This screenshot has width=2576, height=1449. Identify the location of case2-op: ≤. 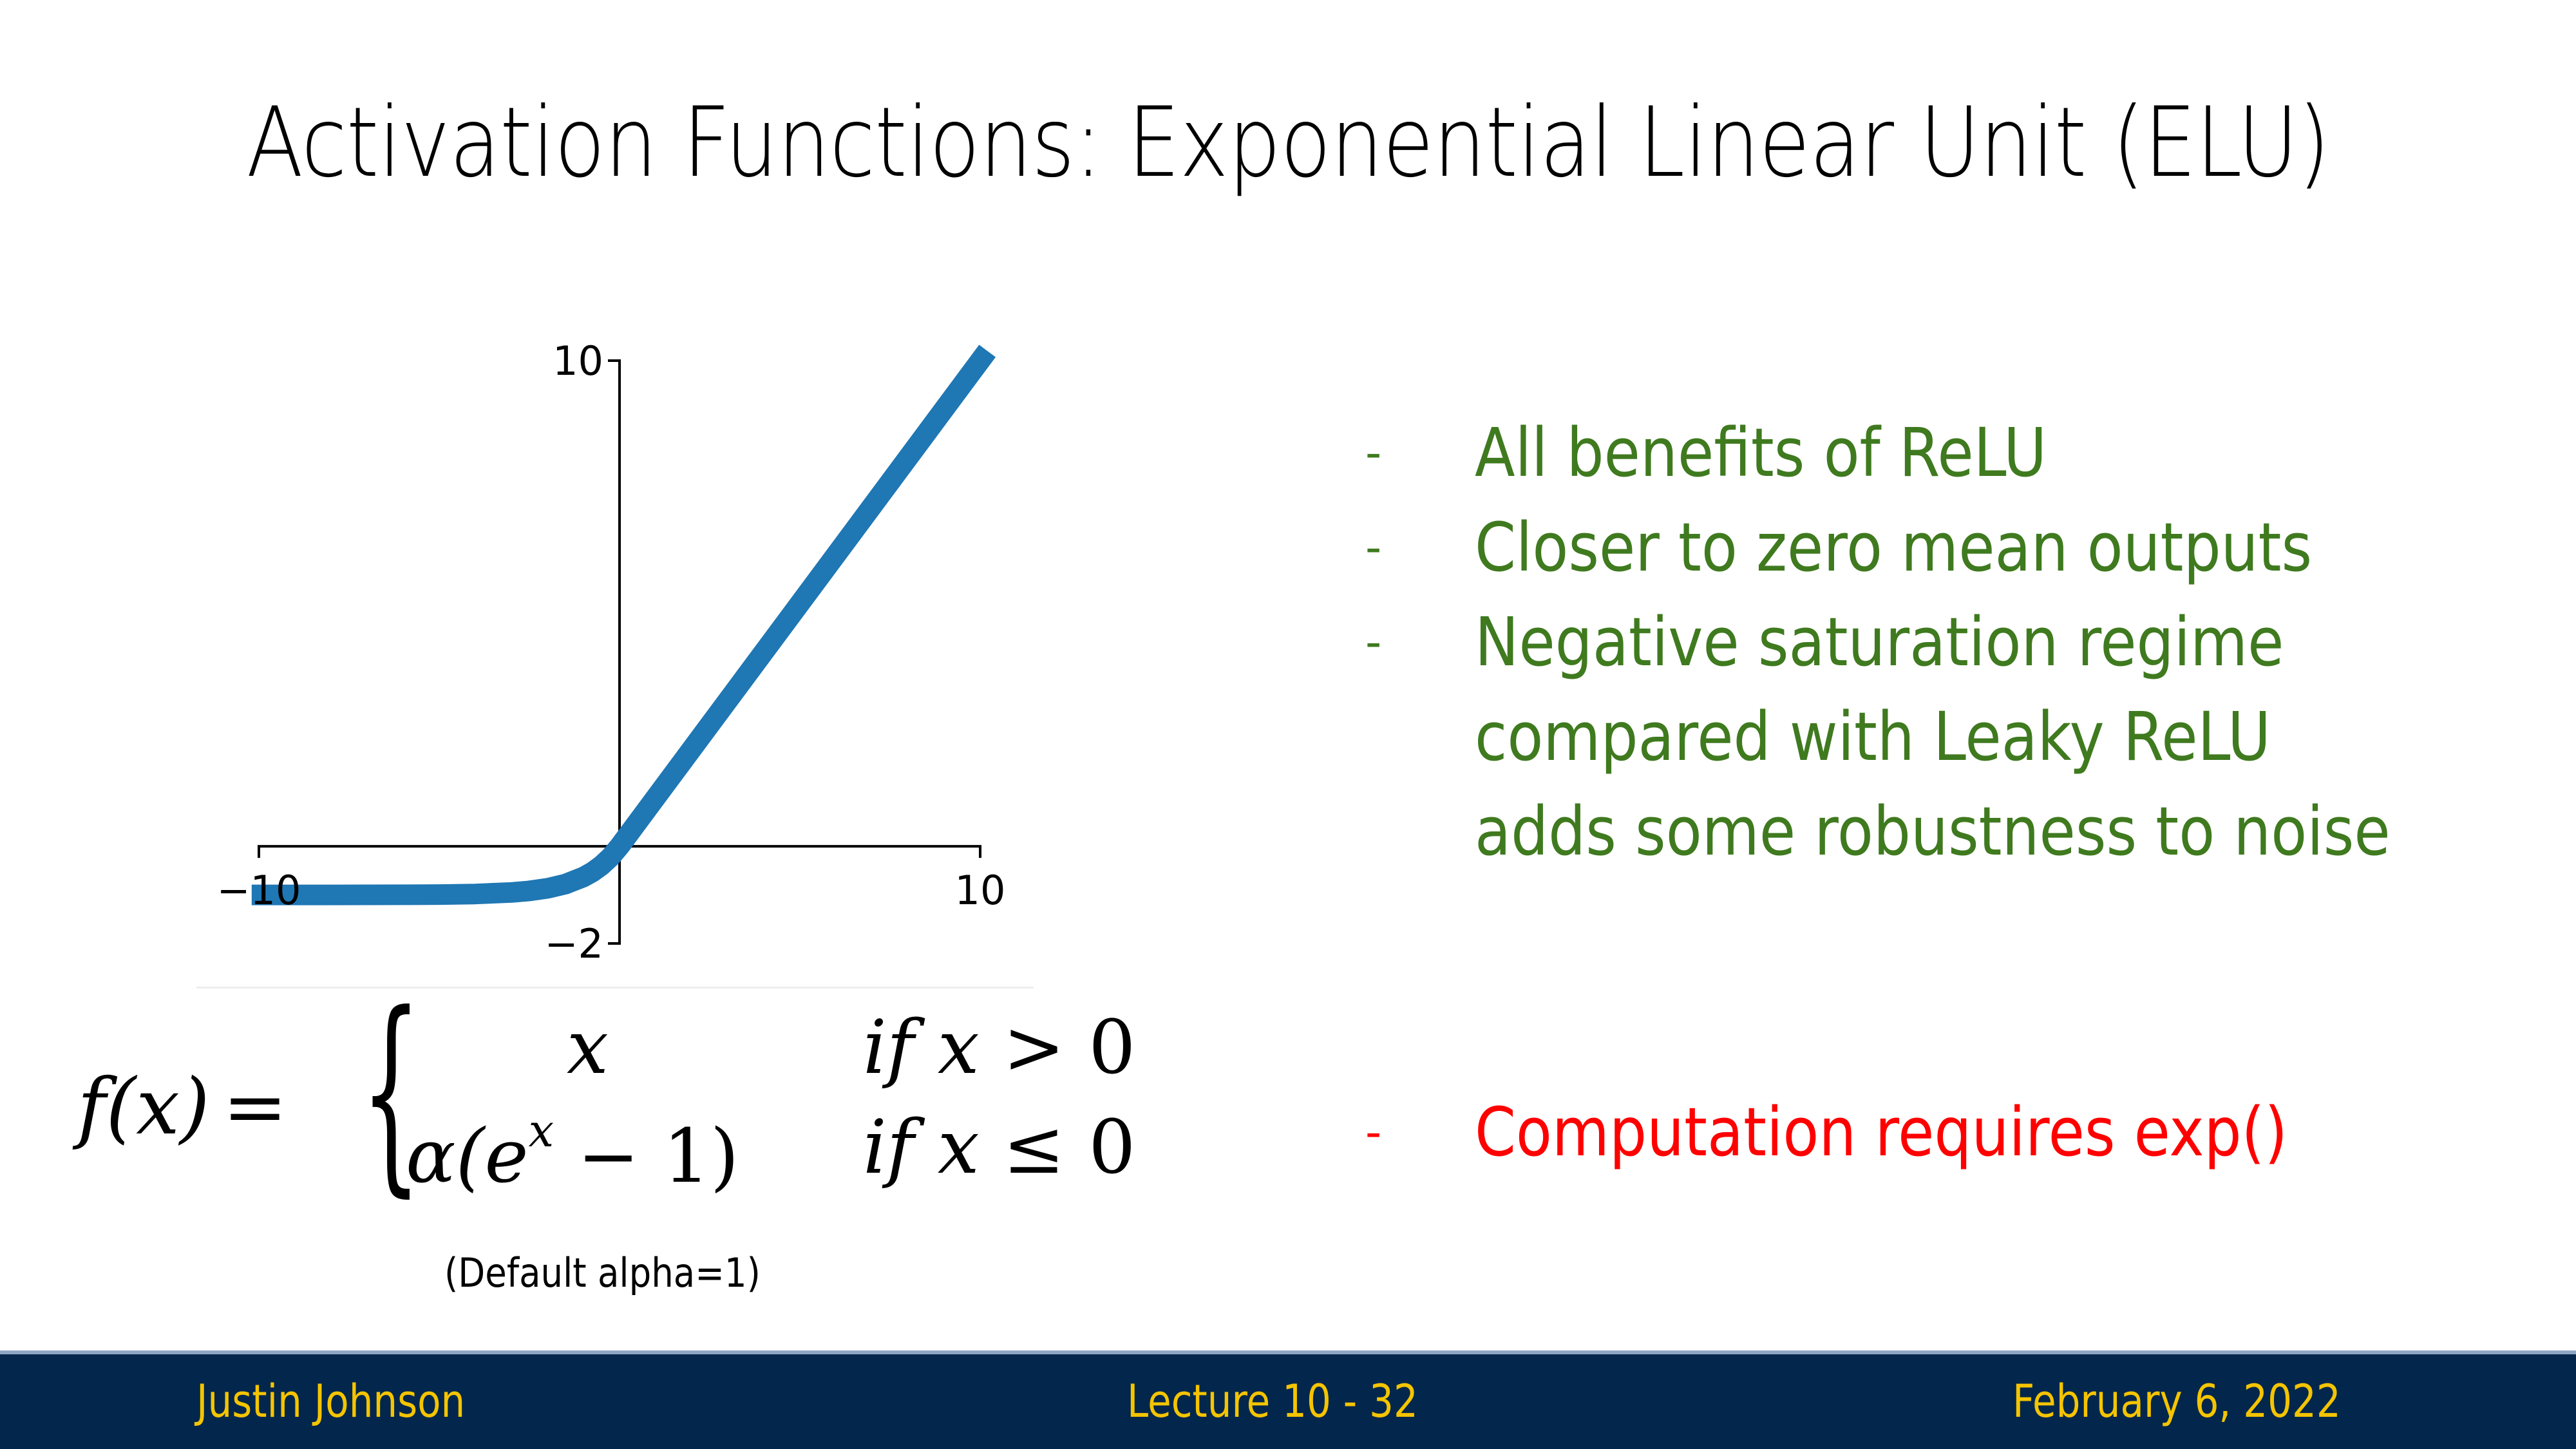
(1034, 1147).